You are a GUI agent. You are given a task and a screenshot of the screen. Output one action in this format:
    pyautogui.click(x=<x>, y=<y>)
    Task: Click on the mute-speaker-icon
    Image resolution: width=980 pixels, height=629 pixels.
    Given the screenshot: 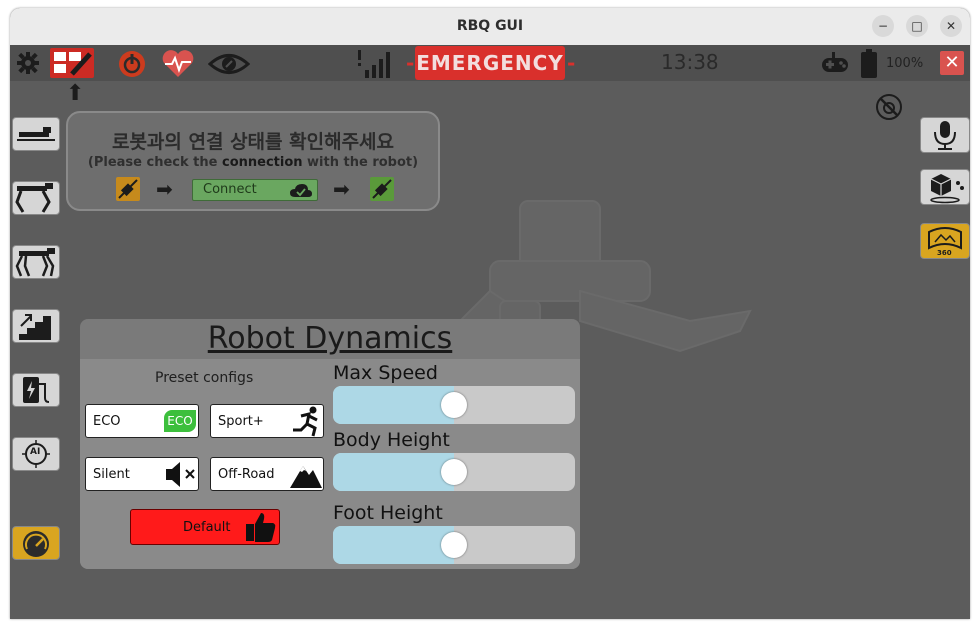 What is the action you would take?
    pyautogui.click(x=180, y=474)
    